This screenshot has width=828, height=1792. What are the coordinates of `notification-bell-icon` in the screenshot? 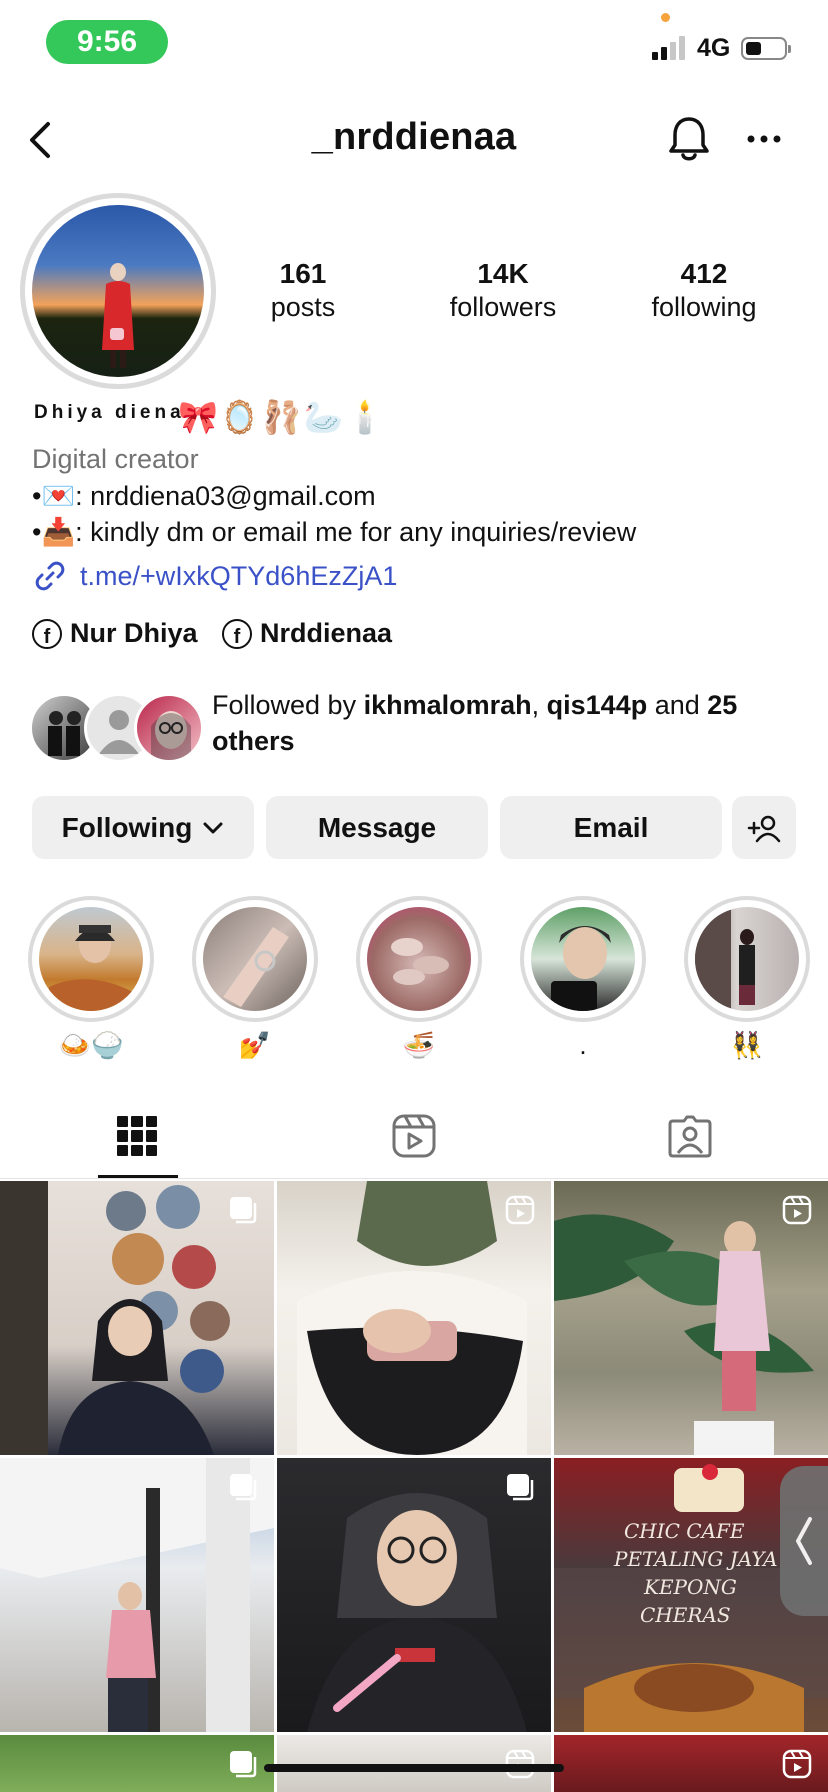 It's located at (689, 139).